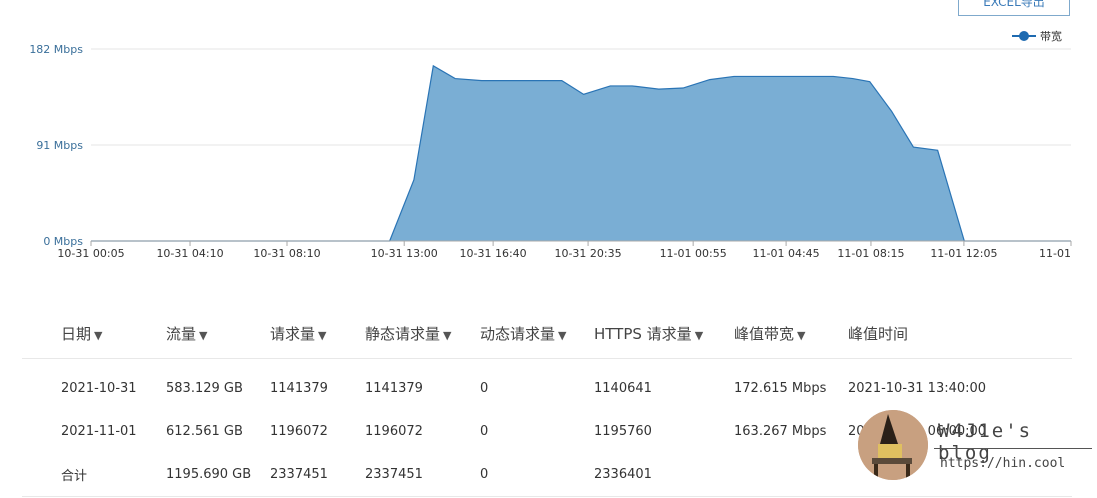 The height and width of the screenshot is (498, 1097). Describe the element at coordinates (59, 145) in the screenshot. I see `y-tick-label: 91 Mbps` at that location.